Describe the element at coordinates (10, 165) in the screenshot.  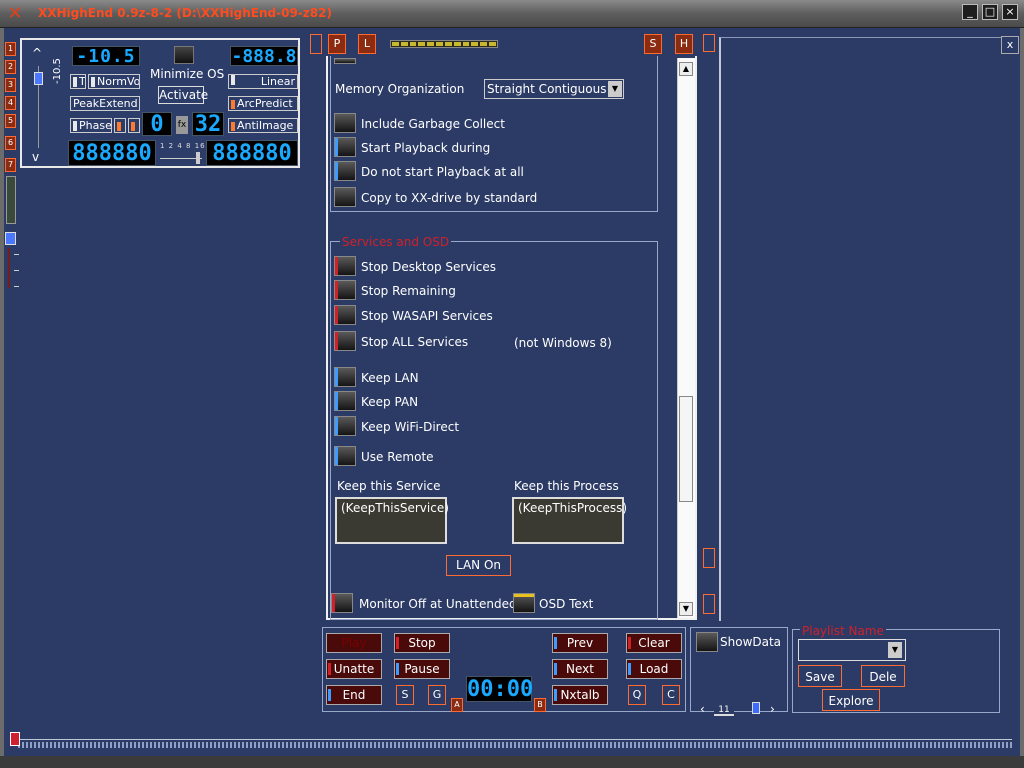
I see `strip-button-7: 7` at that location.